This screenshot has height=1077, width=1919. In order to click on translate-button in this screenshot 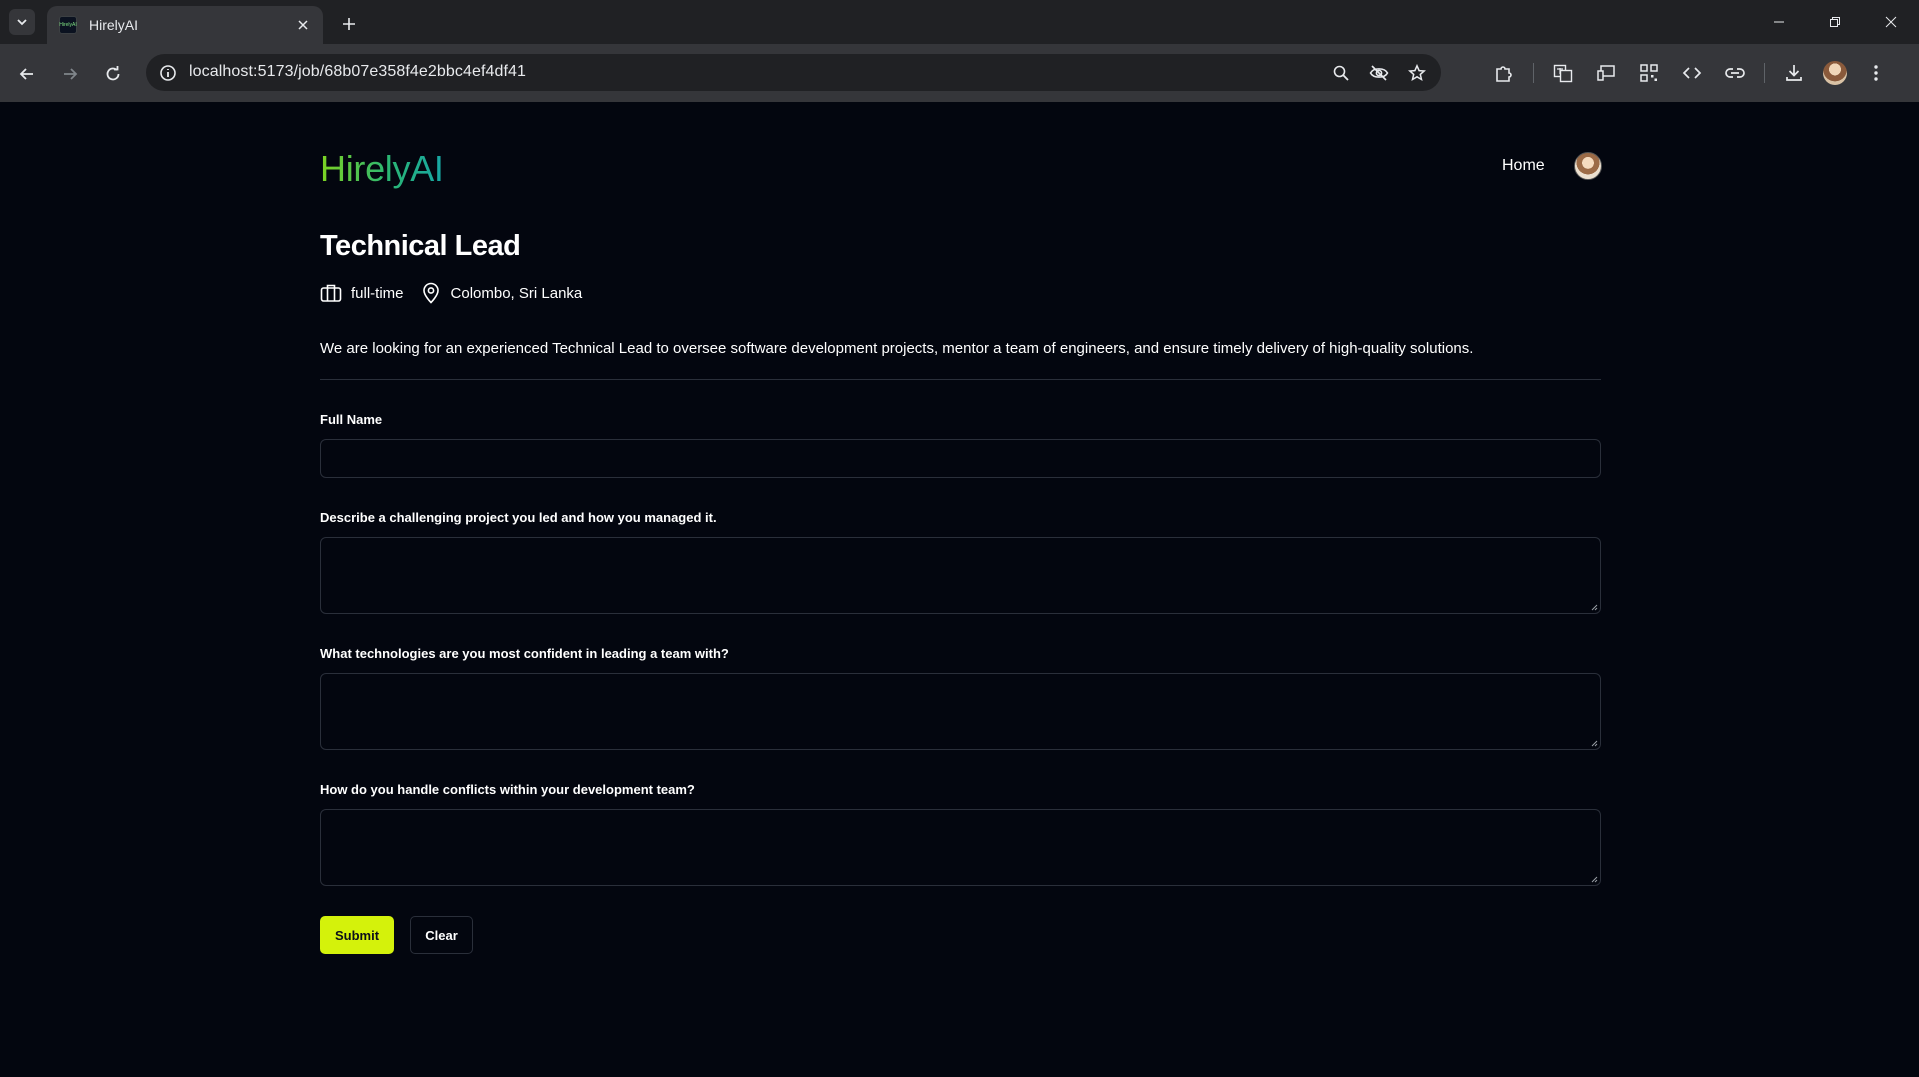, I will do `click(1563, 73)`.